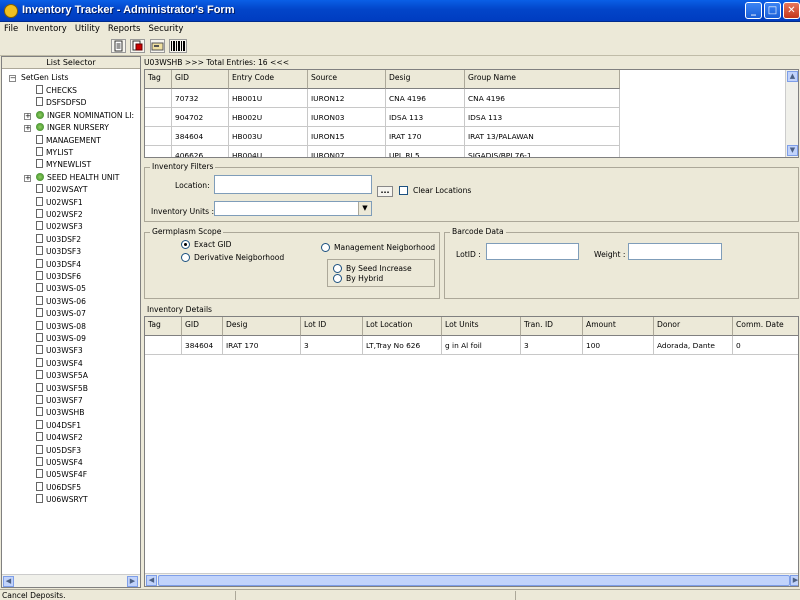 This screenshot has height=600, width=800. What do you see at coordinates (268, 136) in the screenshot?
I see `table-cell: HB003U` at bounding box center [268, 136].